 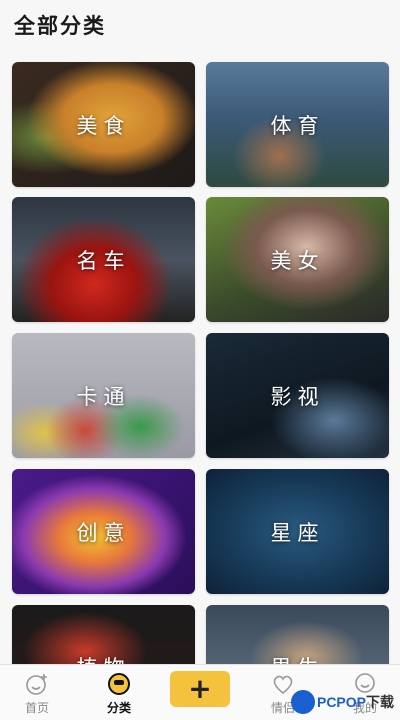 I want to click on watermark-text-a: PCPOP, so click(x=341, y=702).